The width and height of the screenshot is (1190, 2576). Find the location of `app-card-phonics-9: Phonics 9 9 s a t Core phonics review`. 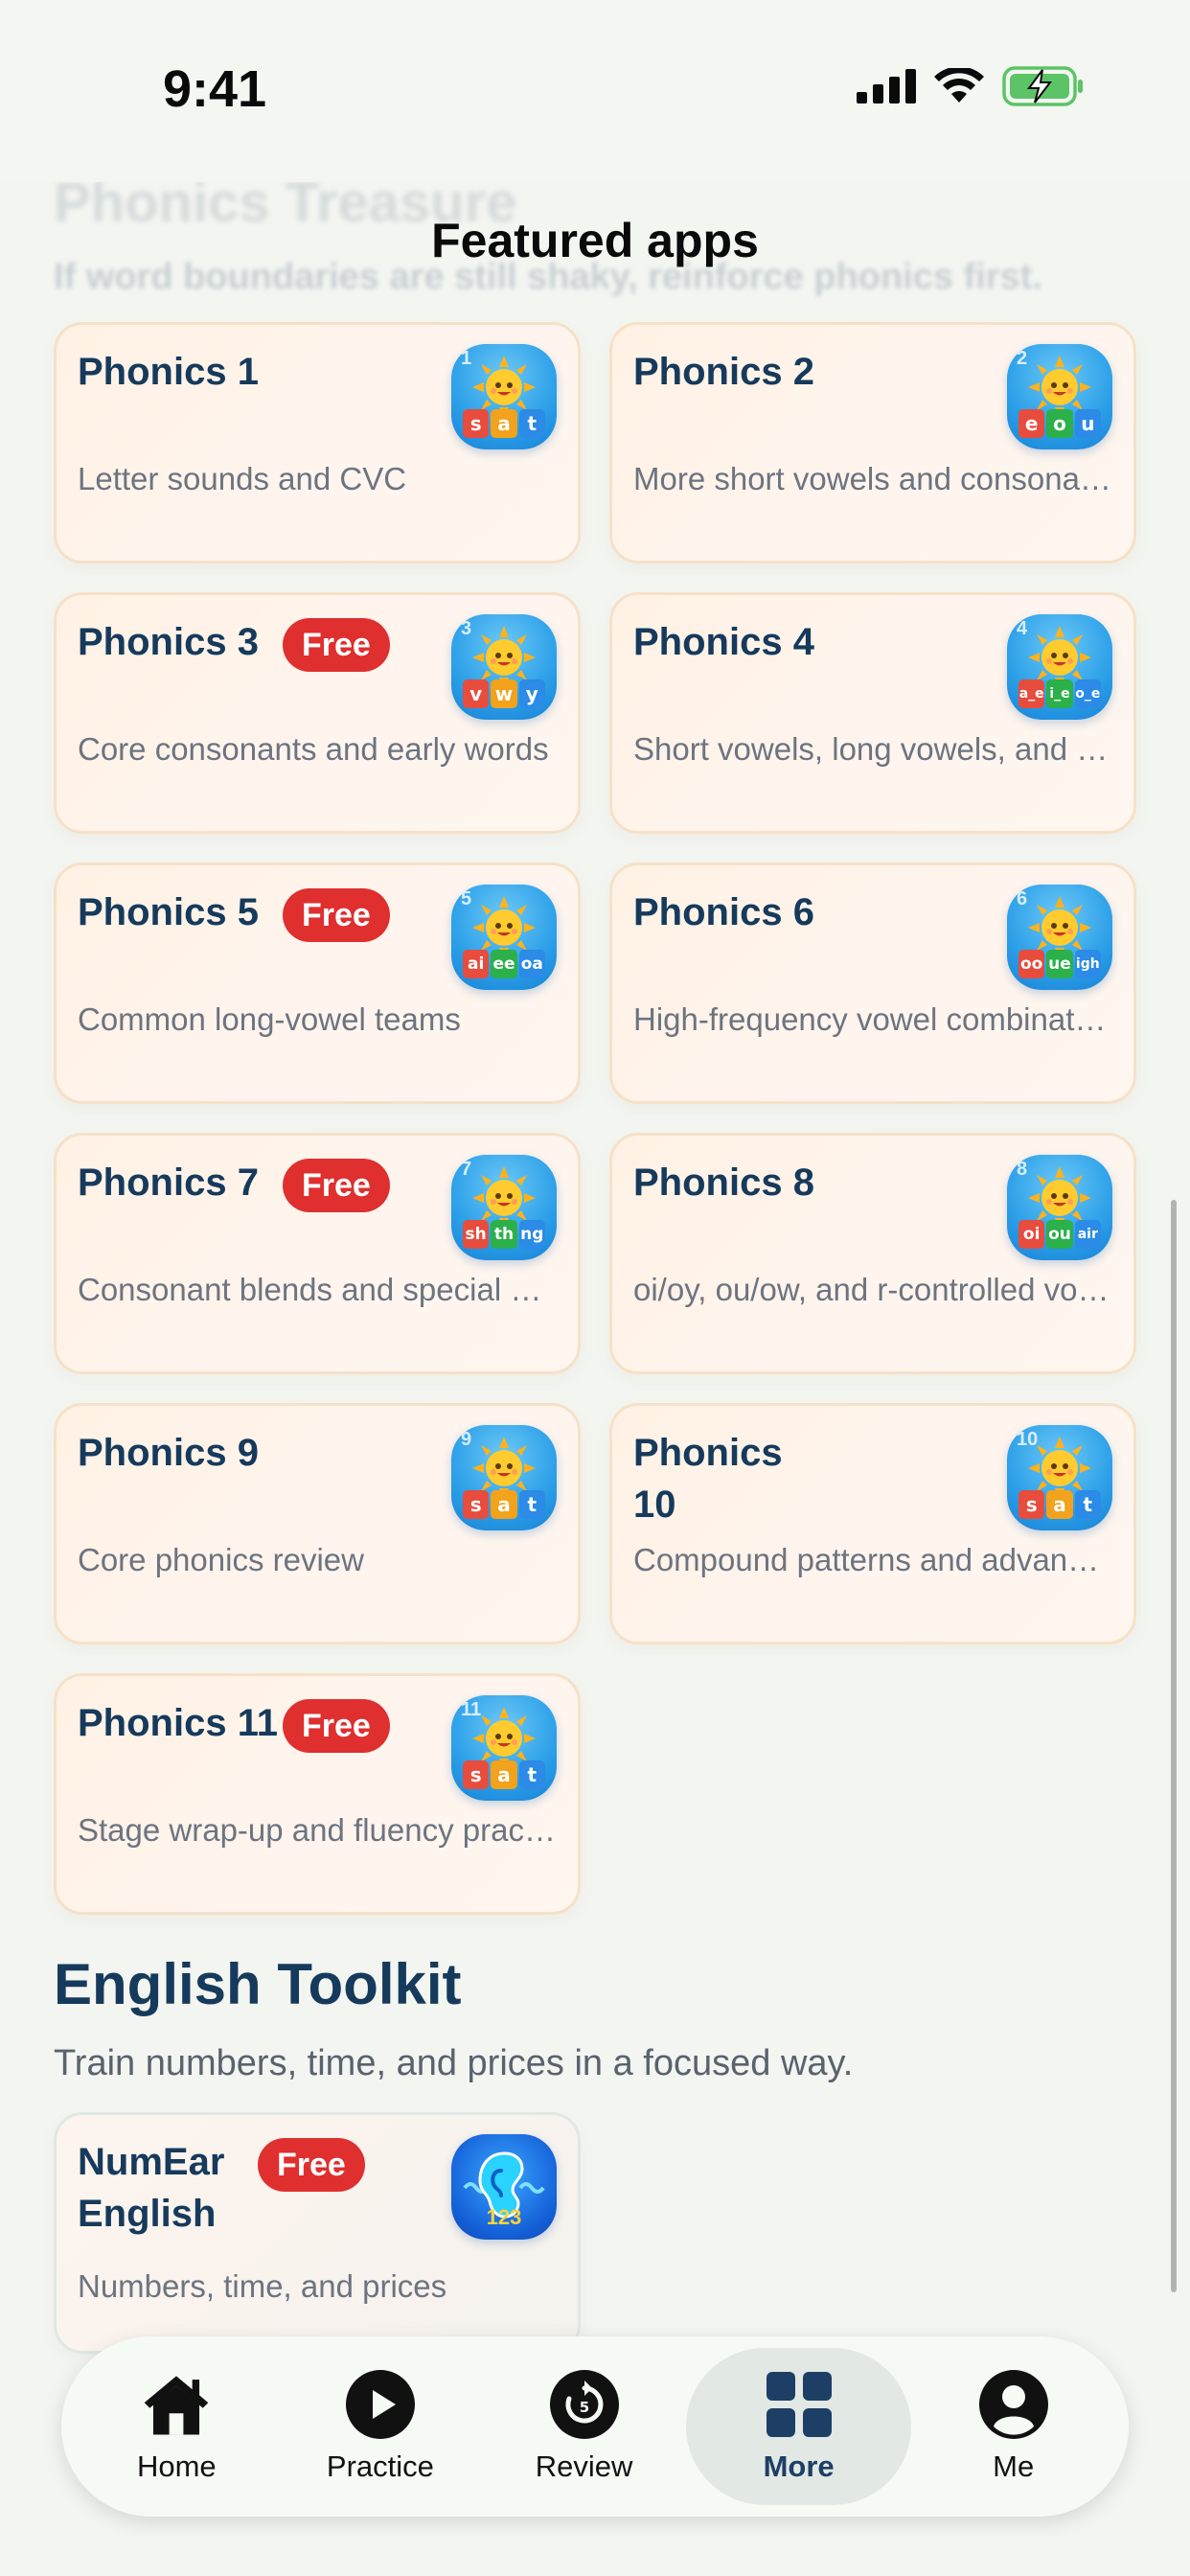

app-card-phonics-9: Phonics 9 9 s a t Core phonics review is located at coordinates (318, 1523).